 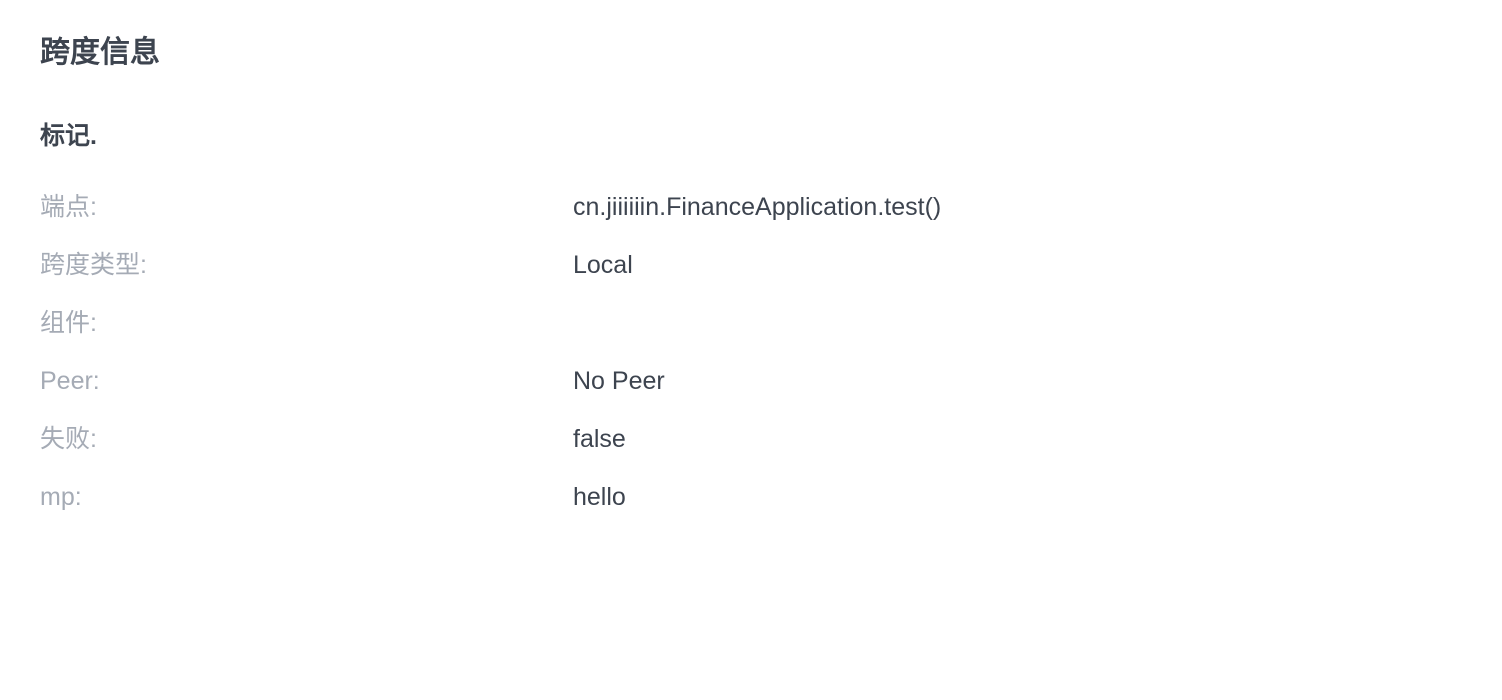 I want to click on panel-title: 跨度信息, so click(x=100, y=52).